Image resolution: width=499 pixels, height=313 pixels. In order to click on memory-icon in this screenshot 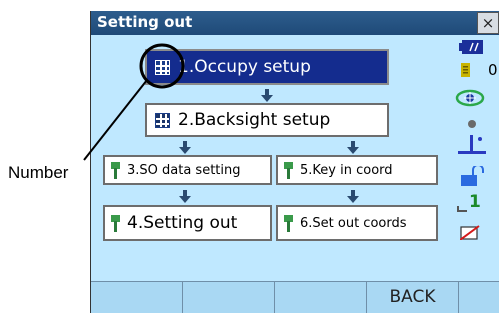, I will do `click(465, 70)`.